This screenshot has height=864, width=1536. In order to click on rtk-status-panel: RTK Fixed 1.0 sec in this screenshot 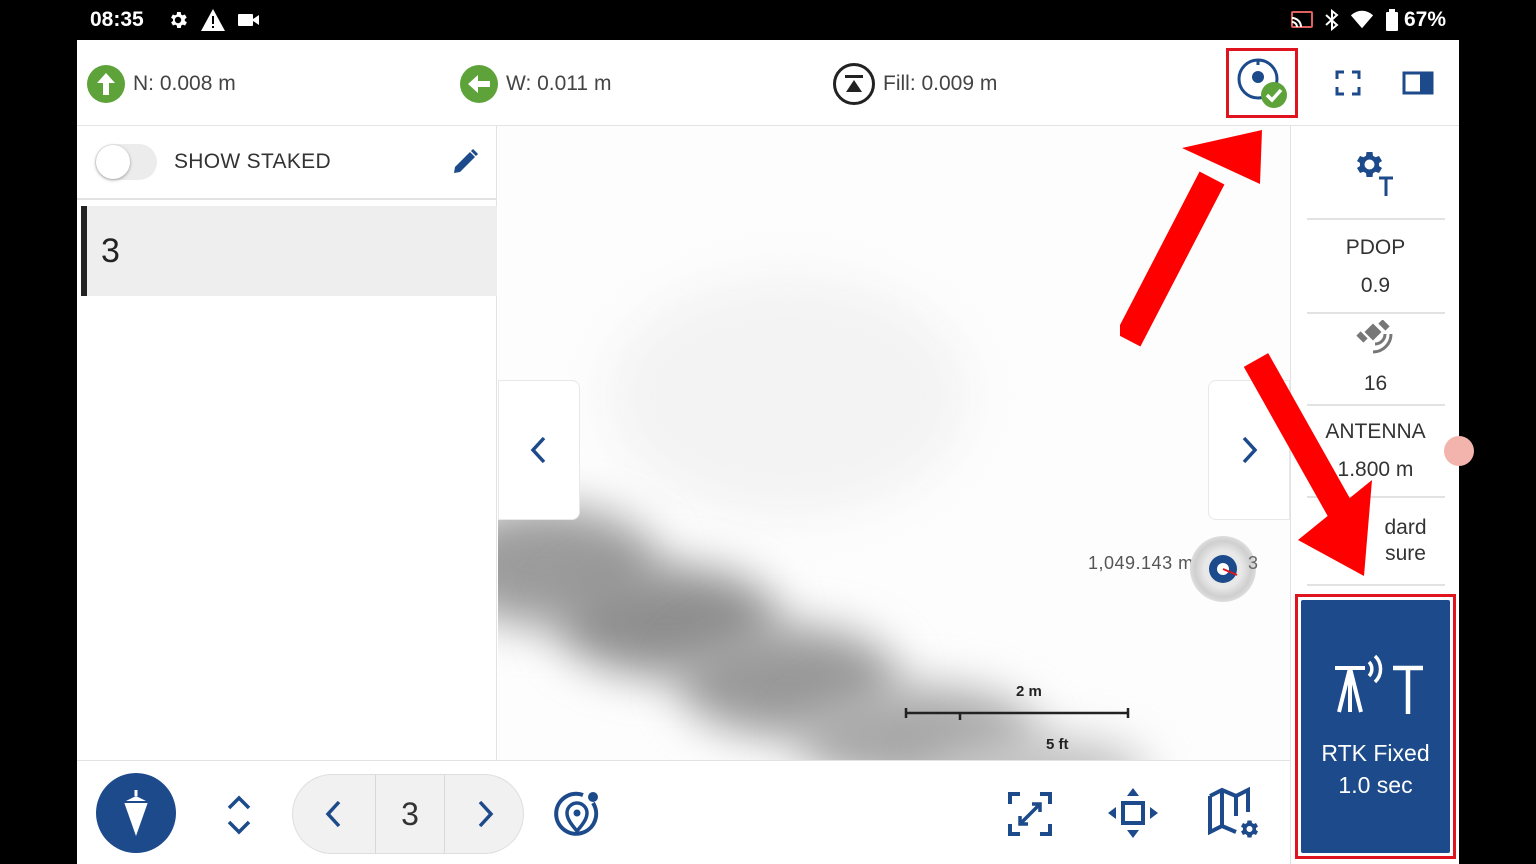, I will do `click(1375, 726)`.